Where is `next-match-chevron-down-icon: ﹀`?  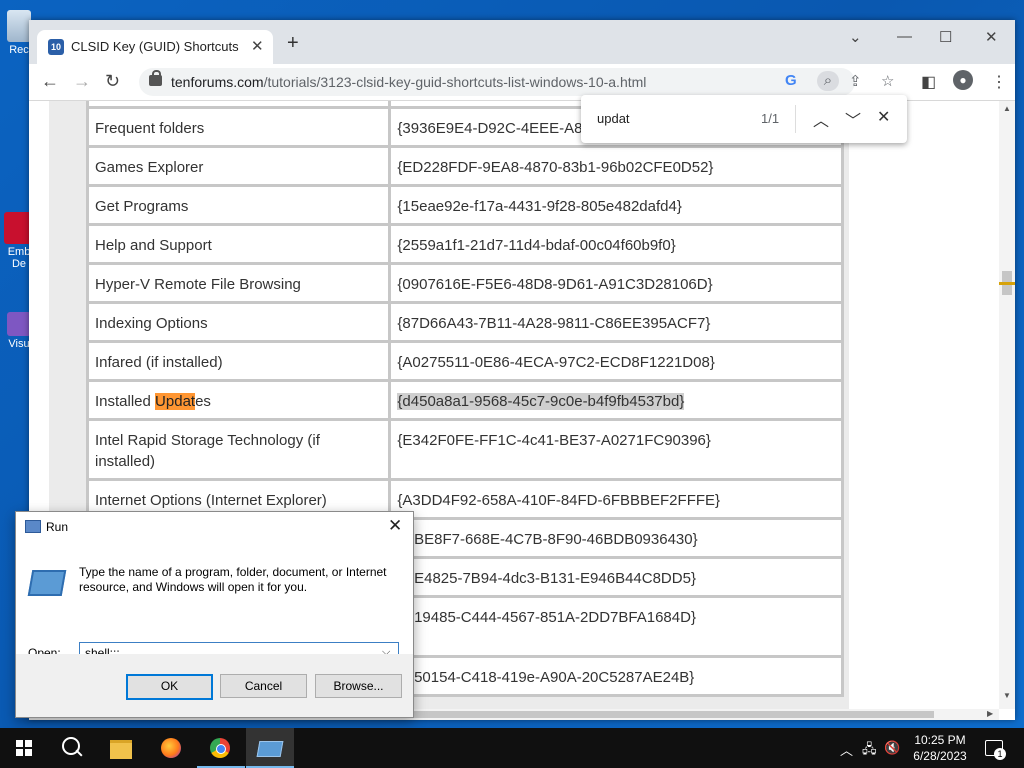
next-match-chevron-down-icon: ﹀ is located at coordinates (853, 119).